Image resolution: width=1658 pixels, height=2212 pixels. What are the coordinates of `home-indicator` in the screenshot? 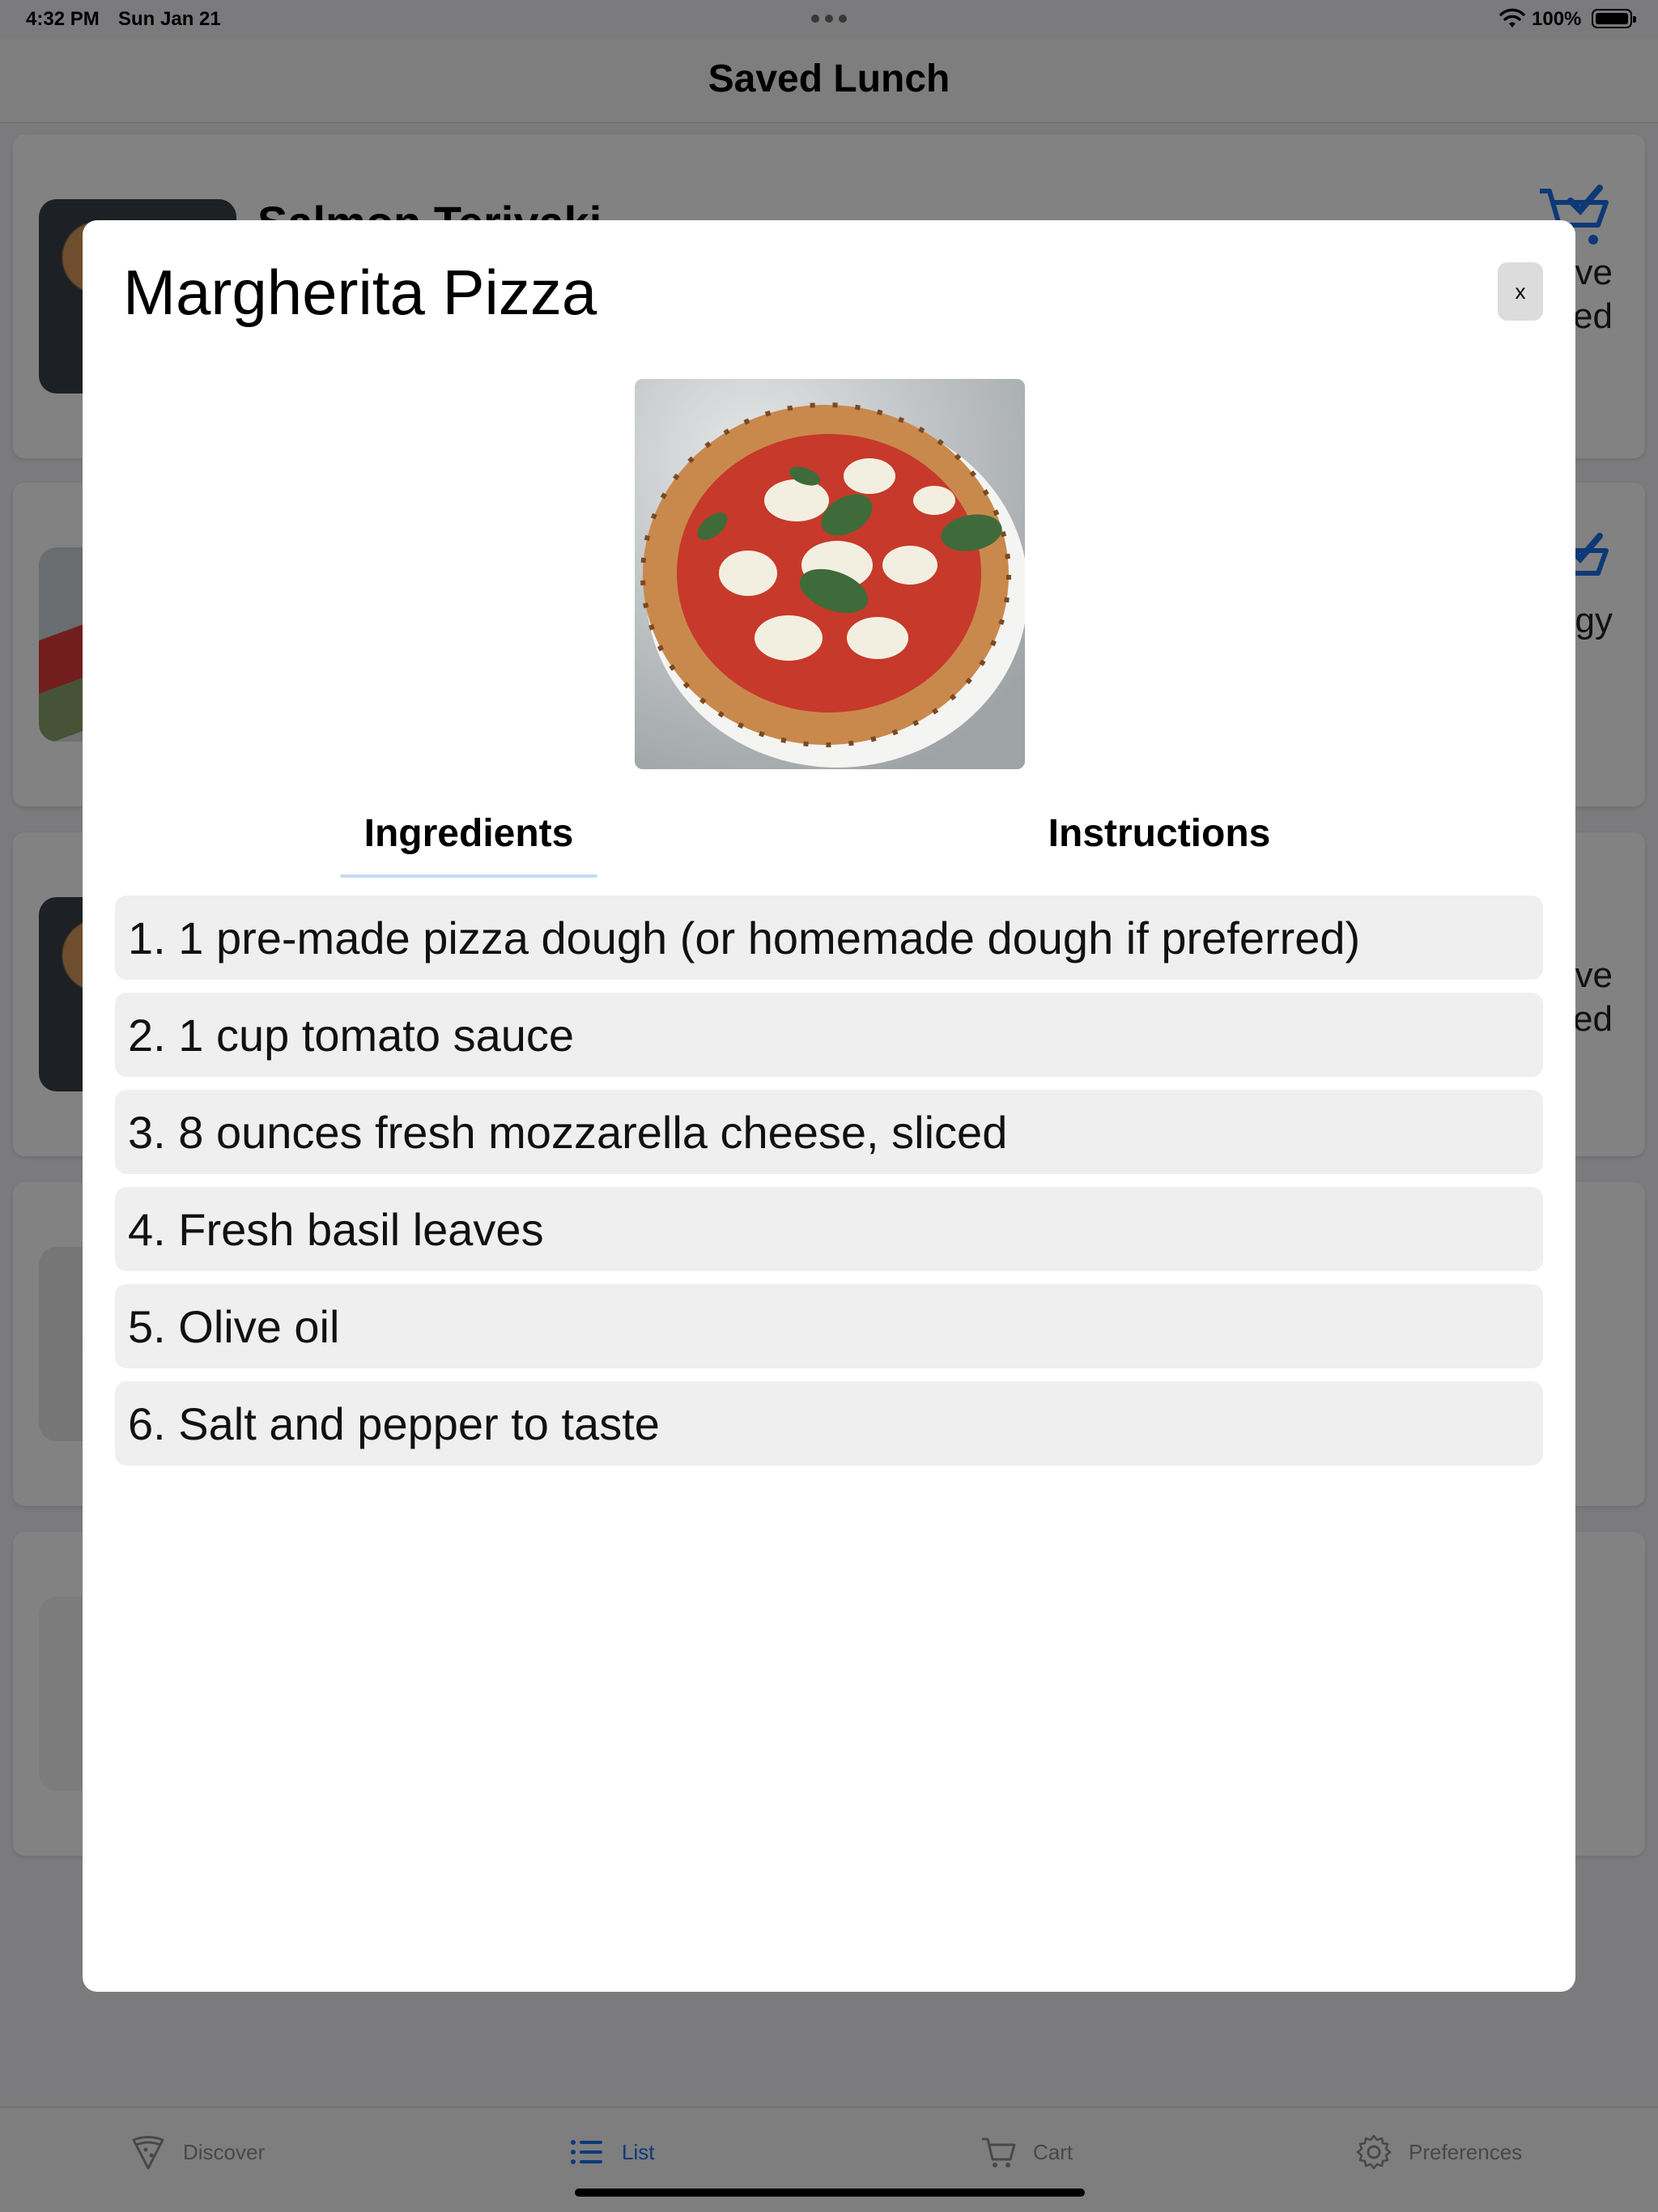 It's located at (830, 2193).